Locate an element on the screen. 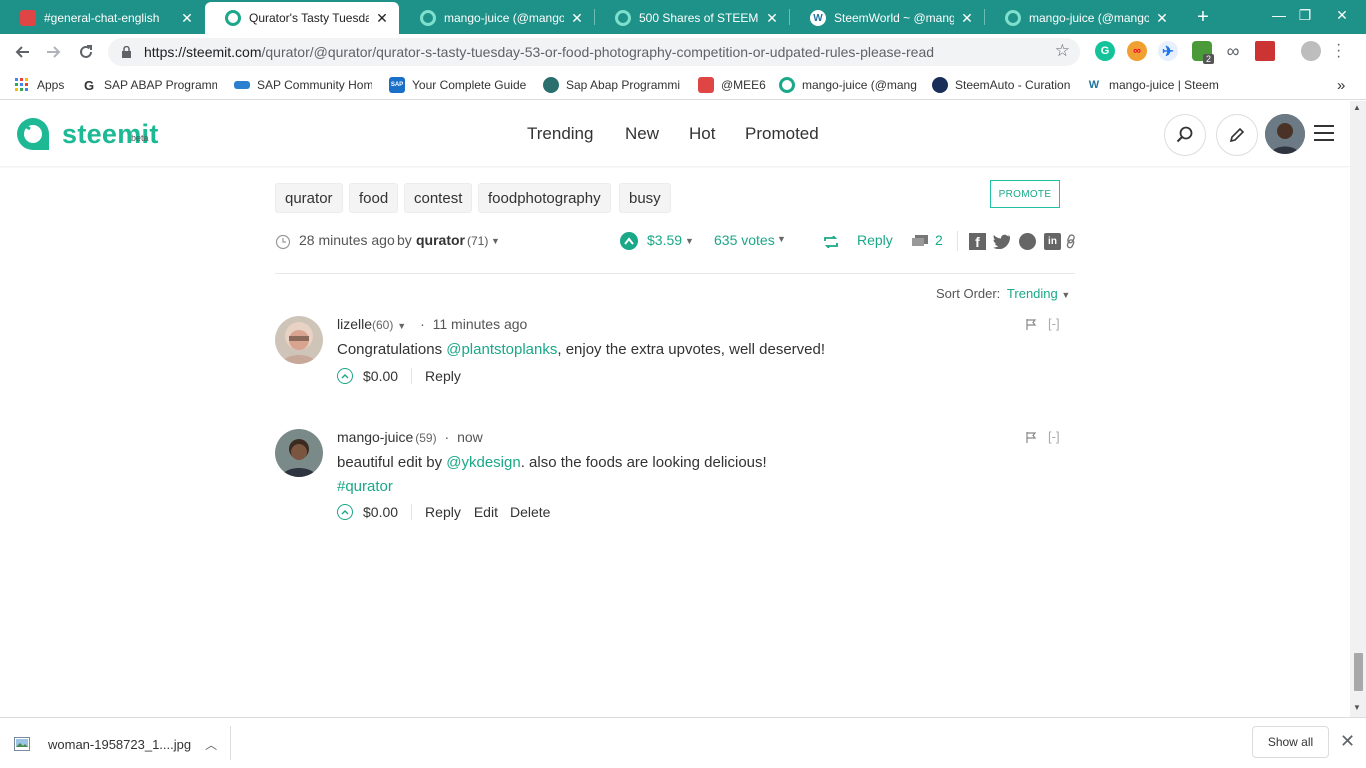  post-author: qurator is located at coordinates (440, 240).